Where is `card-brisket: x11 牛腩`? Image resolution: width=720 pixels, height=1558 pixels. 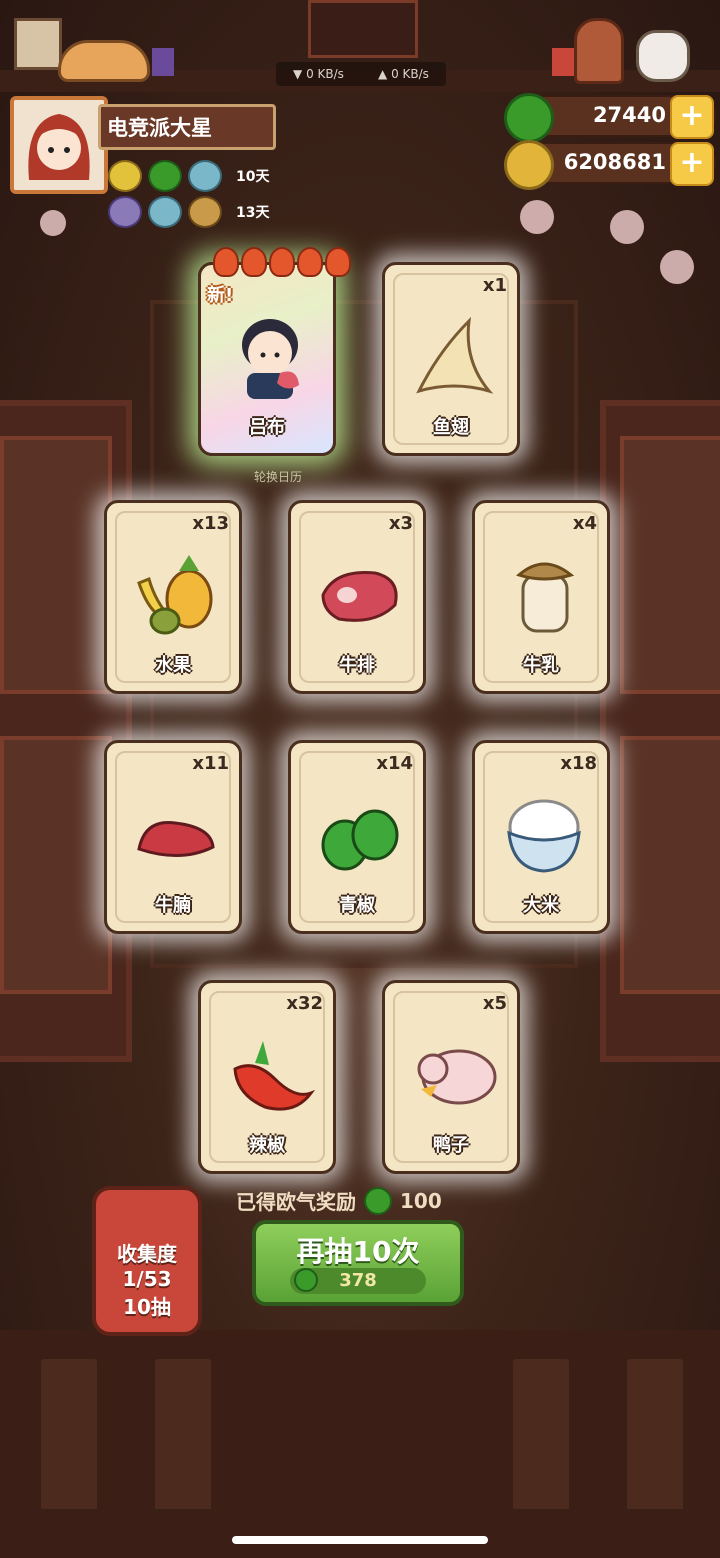 card-brisket: x11 牛腩 is located at coordinates (173, 837).